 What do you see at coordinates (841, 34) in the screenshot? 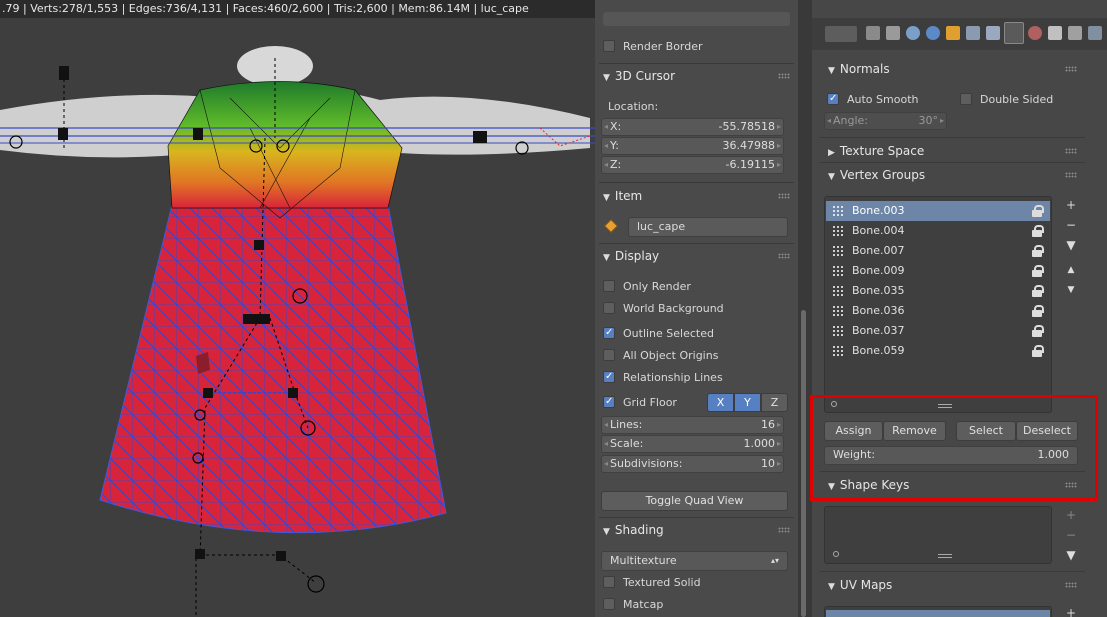
I see `editor-type-button` at bounding box center [841, 34].